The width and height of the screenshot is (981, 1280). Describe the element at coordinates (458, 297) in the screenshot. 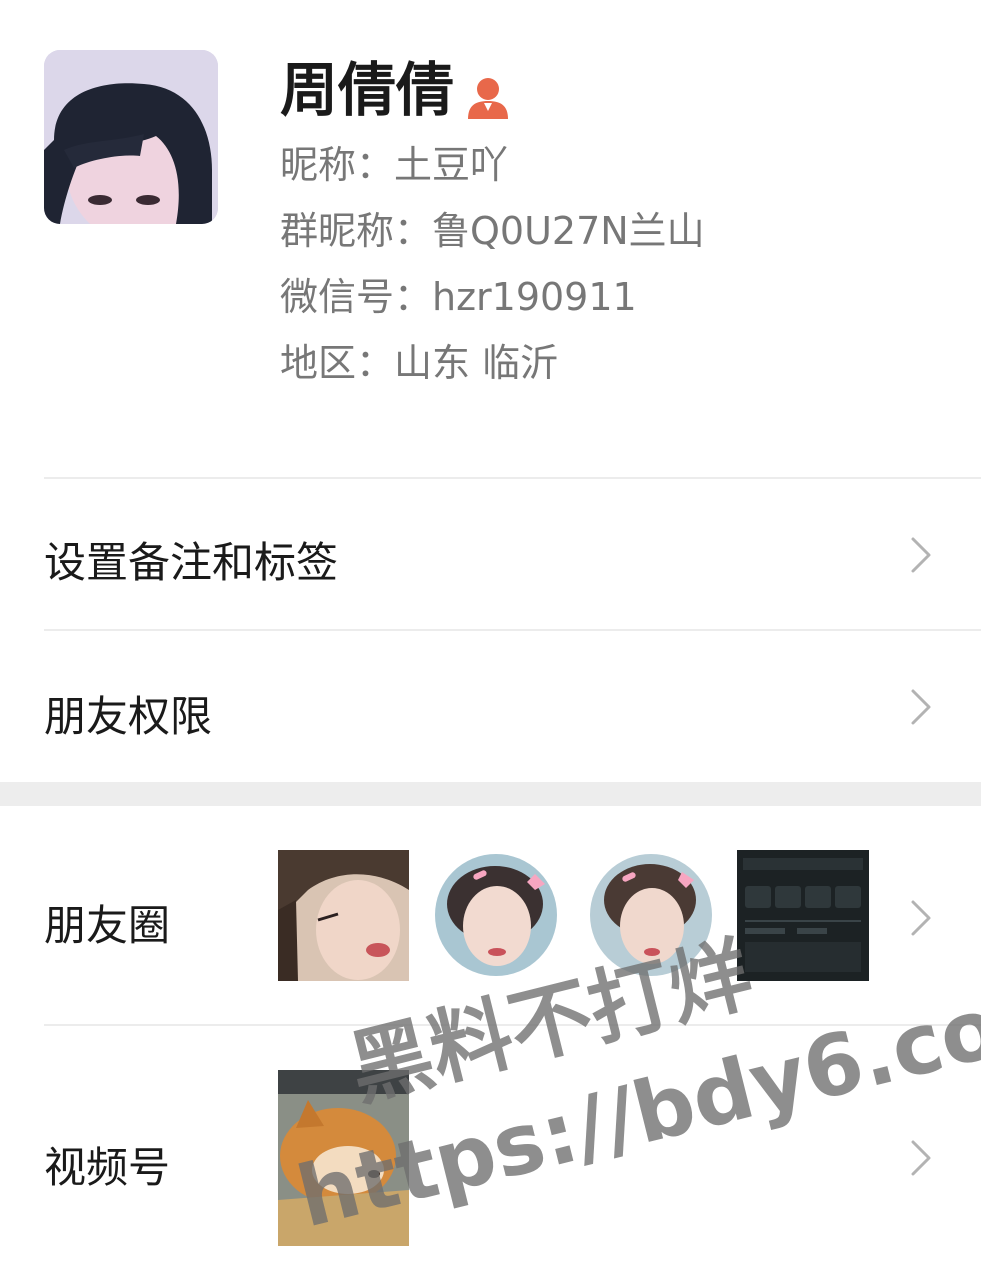

I see `wechat-id-line: 微信号：hzr190911` at that location.